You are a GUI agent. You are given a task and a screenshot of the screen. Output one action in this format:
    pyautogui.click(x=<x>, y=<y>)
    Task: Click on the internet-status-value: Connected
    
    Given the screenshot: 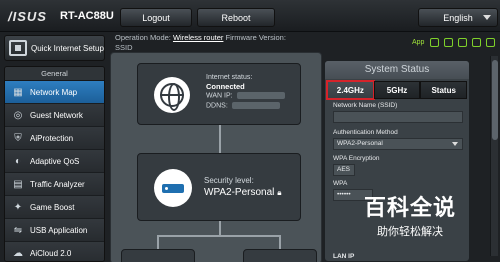 What is the action you would take?
    pyautogui.click(x=225, y=86)
    